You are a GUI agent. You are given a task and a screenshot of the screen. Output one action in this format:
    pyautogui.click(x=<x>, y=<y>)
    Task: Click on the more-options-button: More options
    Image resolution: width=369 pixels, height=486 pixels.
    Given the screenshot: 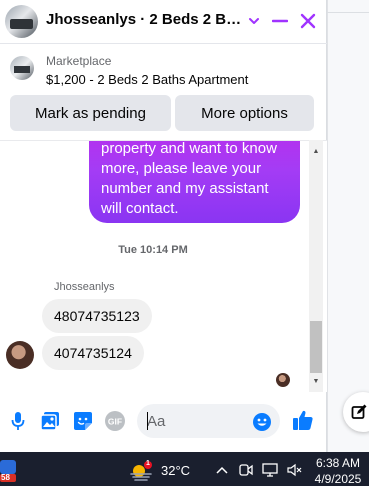 What is the action you would take?
    pyautogui.click(x=244, y=113)
    